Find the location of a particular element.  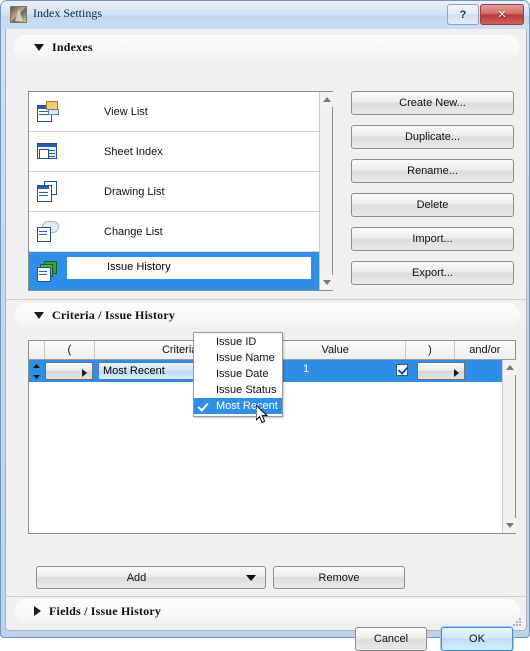

title-bar: Index Settings ? ✕ is located at coordinates (265, 15).